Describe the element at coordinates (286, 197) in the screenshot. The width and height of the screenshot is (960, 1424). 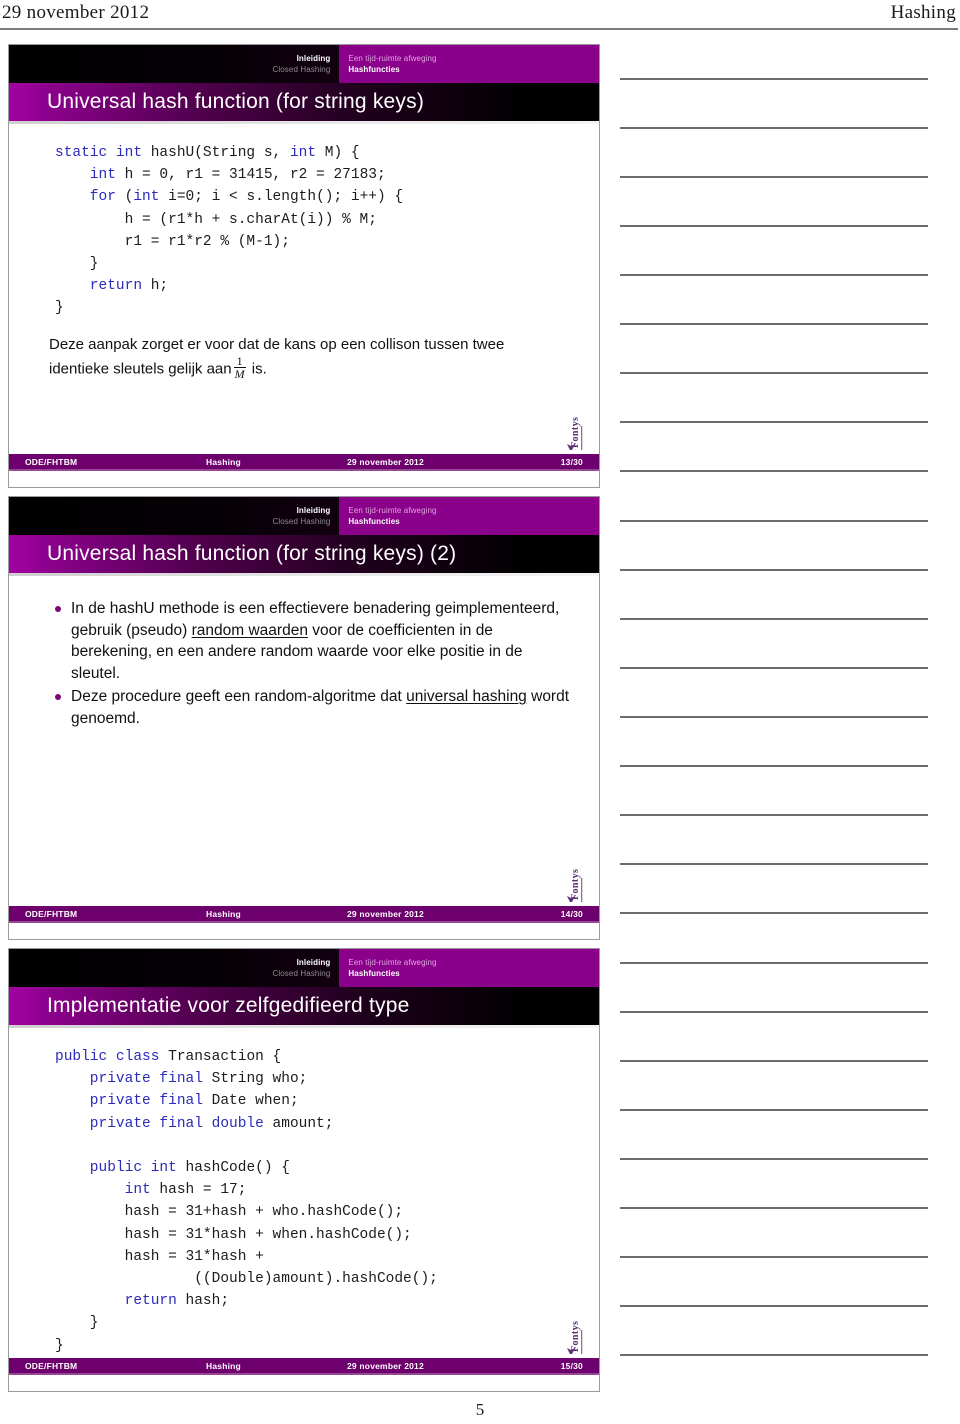
I see `code-text: i=0; i < s.length(); i++) {` at that location.